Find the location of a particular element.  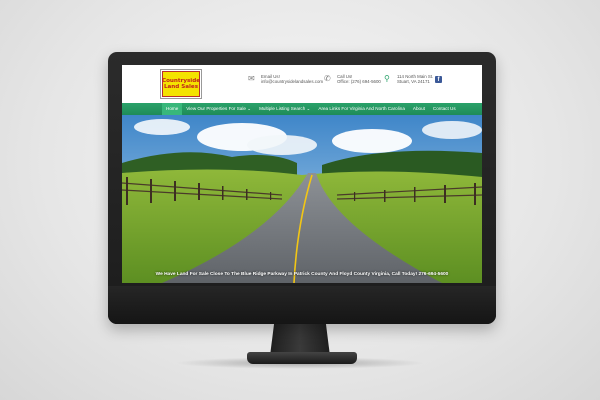

phone-contact: ✆ Call Us! Office: (276) 694-5600 is located at coordinates (352, 79).